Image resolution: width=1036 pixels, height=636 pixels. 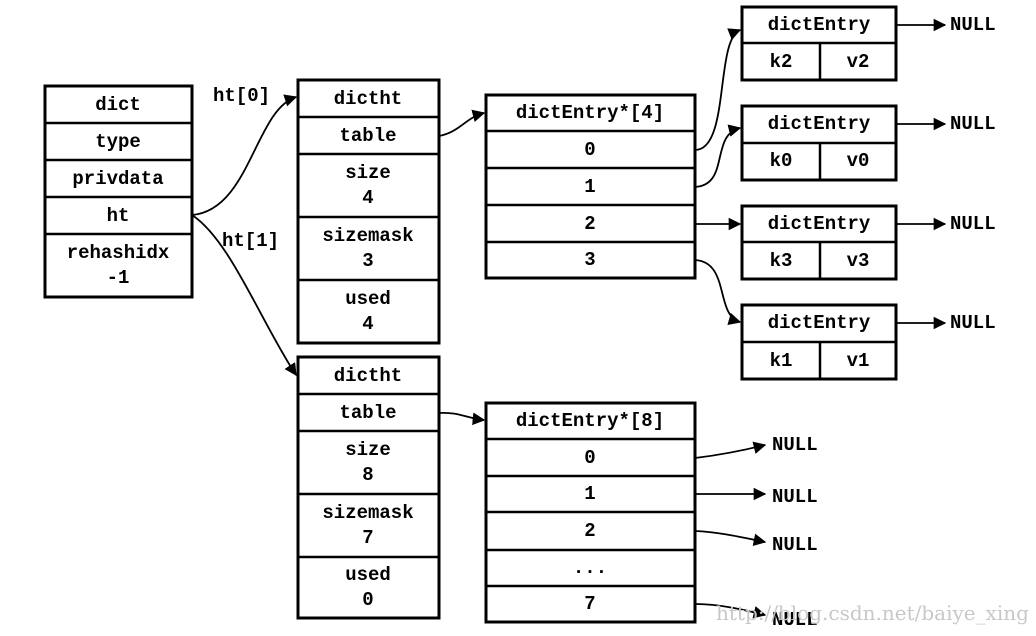 What do you see at coordinates (590, 421) in the screenshot?
I see `array8-title: dictEntry*[8]` at bounding box center [590, 421].